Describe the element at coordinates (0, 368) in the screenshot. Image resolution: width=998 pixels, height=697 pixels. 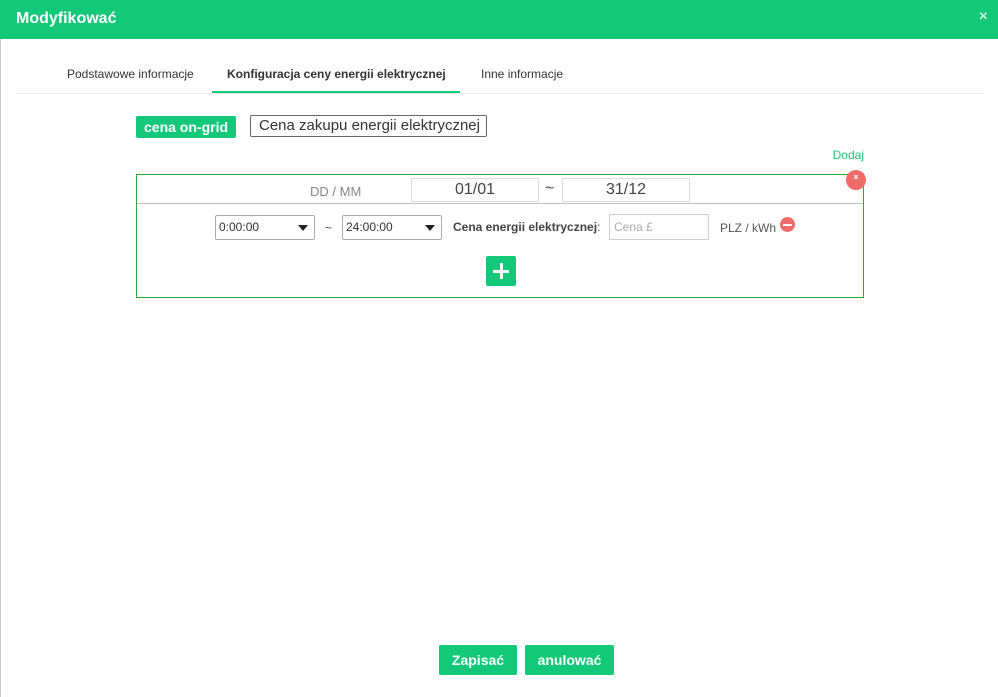
I see `dialog-left-border` at that location.